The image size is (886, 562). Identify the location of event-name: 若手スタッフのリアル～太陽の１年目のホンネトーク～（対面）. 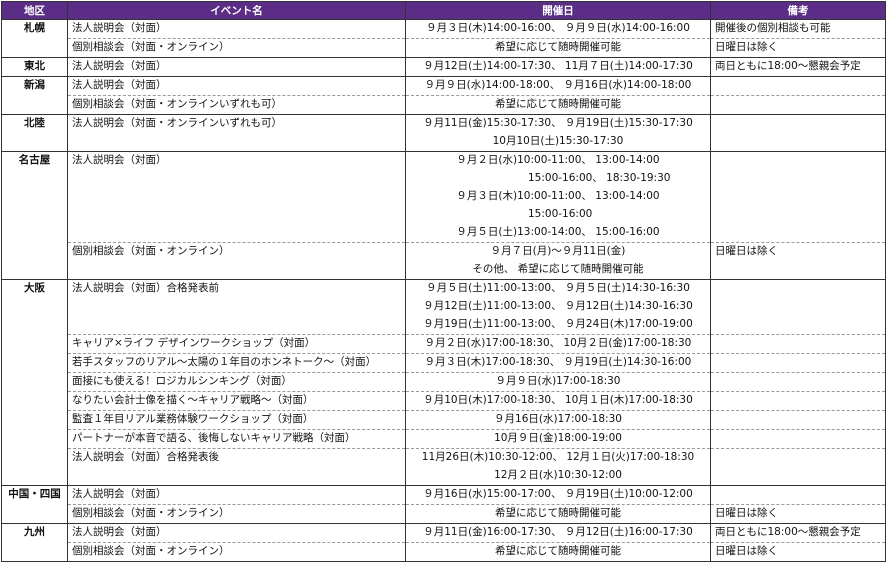
(224, 362).